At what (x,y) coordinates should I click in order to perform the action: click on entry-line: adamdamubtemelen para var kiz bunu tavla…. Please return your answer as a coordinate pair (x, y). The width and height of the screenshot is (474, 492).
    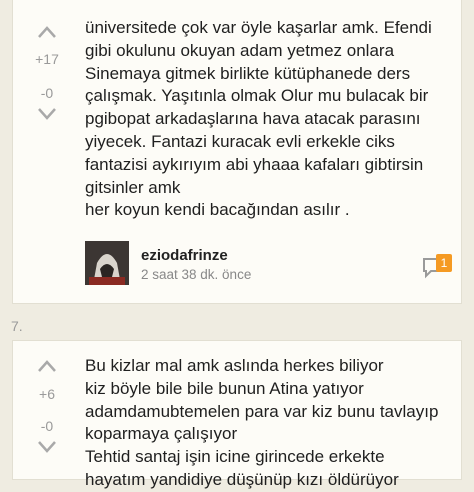
    Looking at the image, I should click on (262, 411).